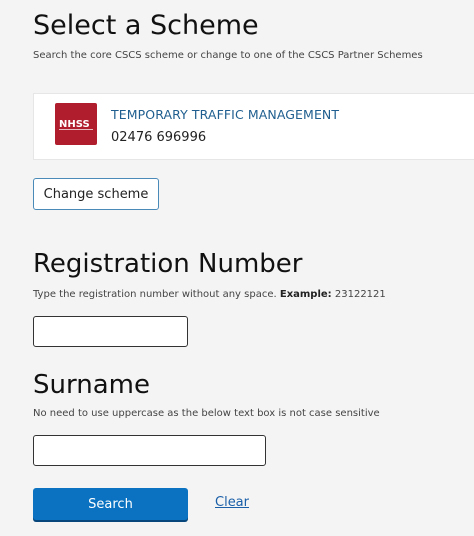  I want to click on search-button: Search, so click(110, 504).